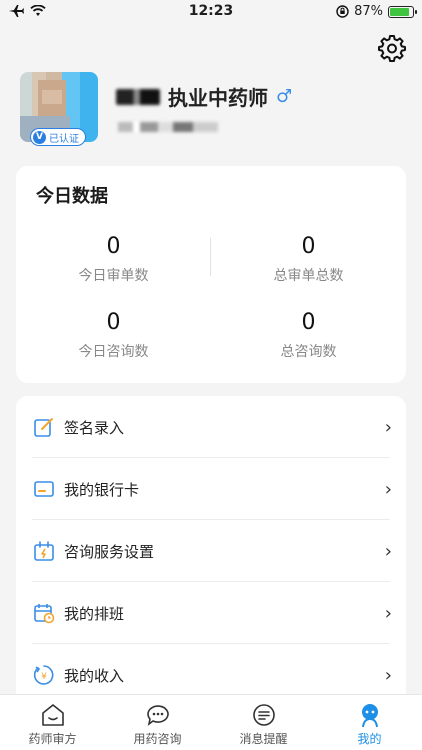  Describe the element at coordinates (94, 675) in the screenshot. I see `menu-item-label: 我的收入` at that location.